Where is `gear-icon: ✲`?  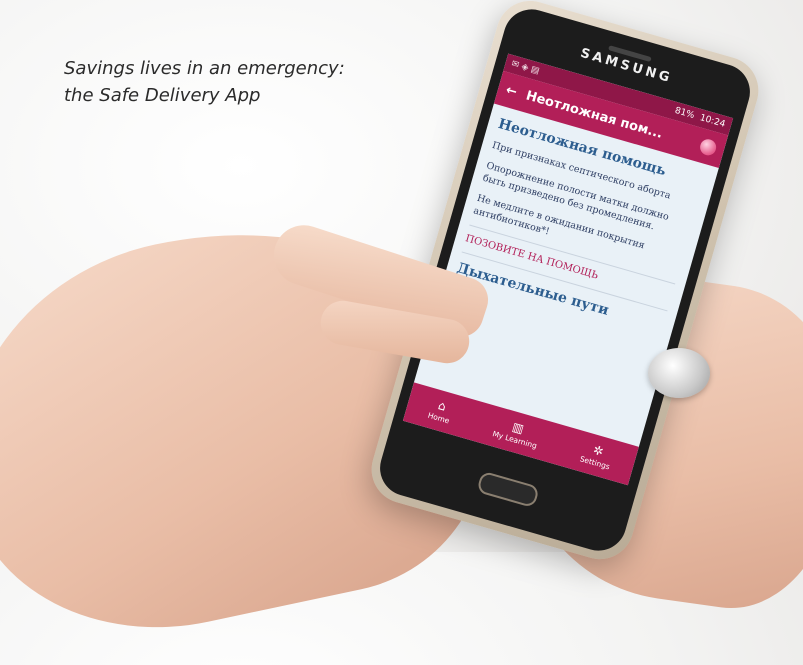 gear-icon: ✲ is located at coordinates (598, 450).